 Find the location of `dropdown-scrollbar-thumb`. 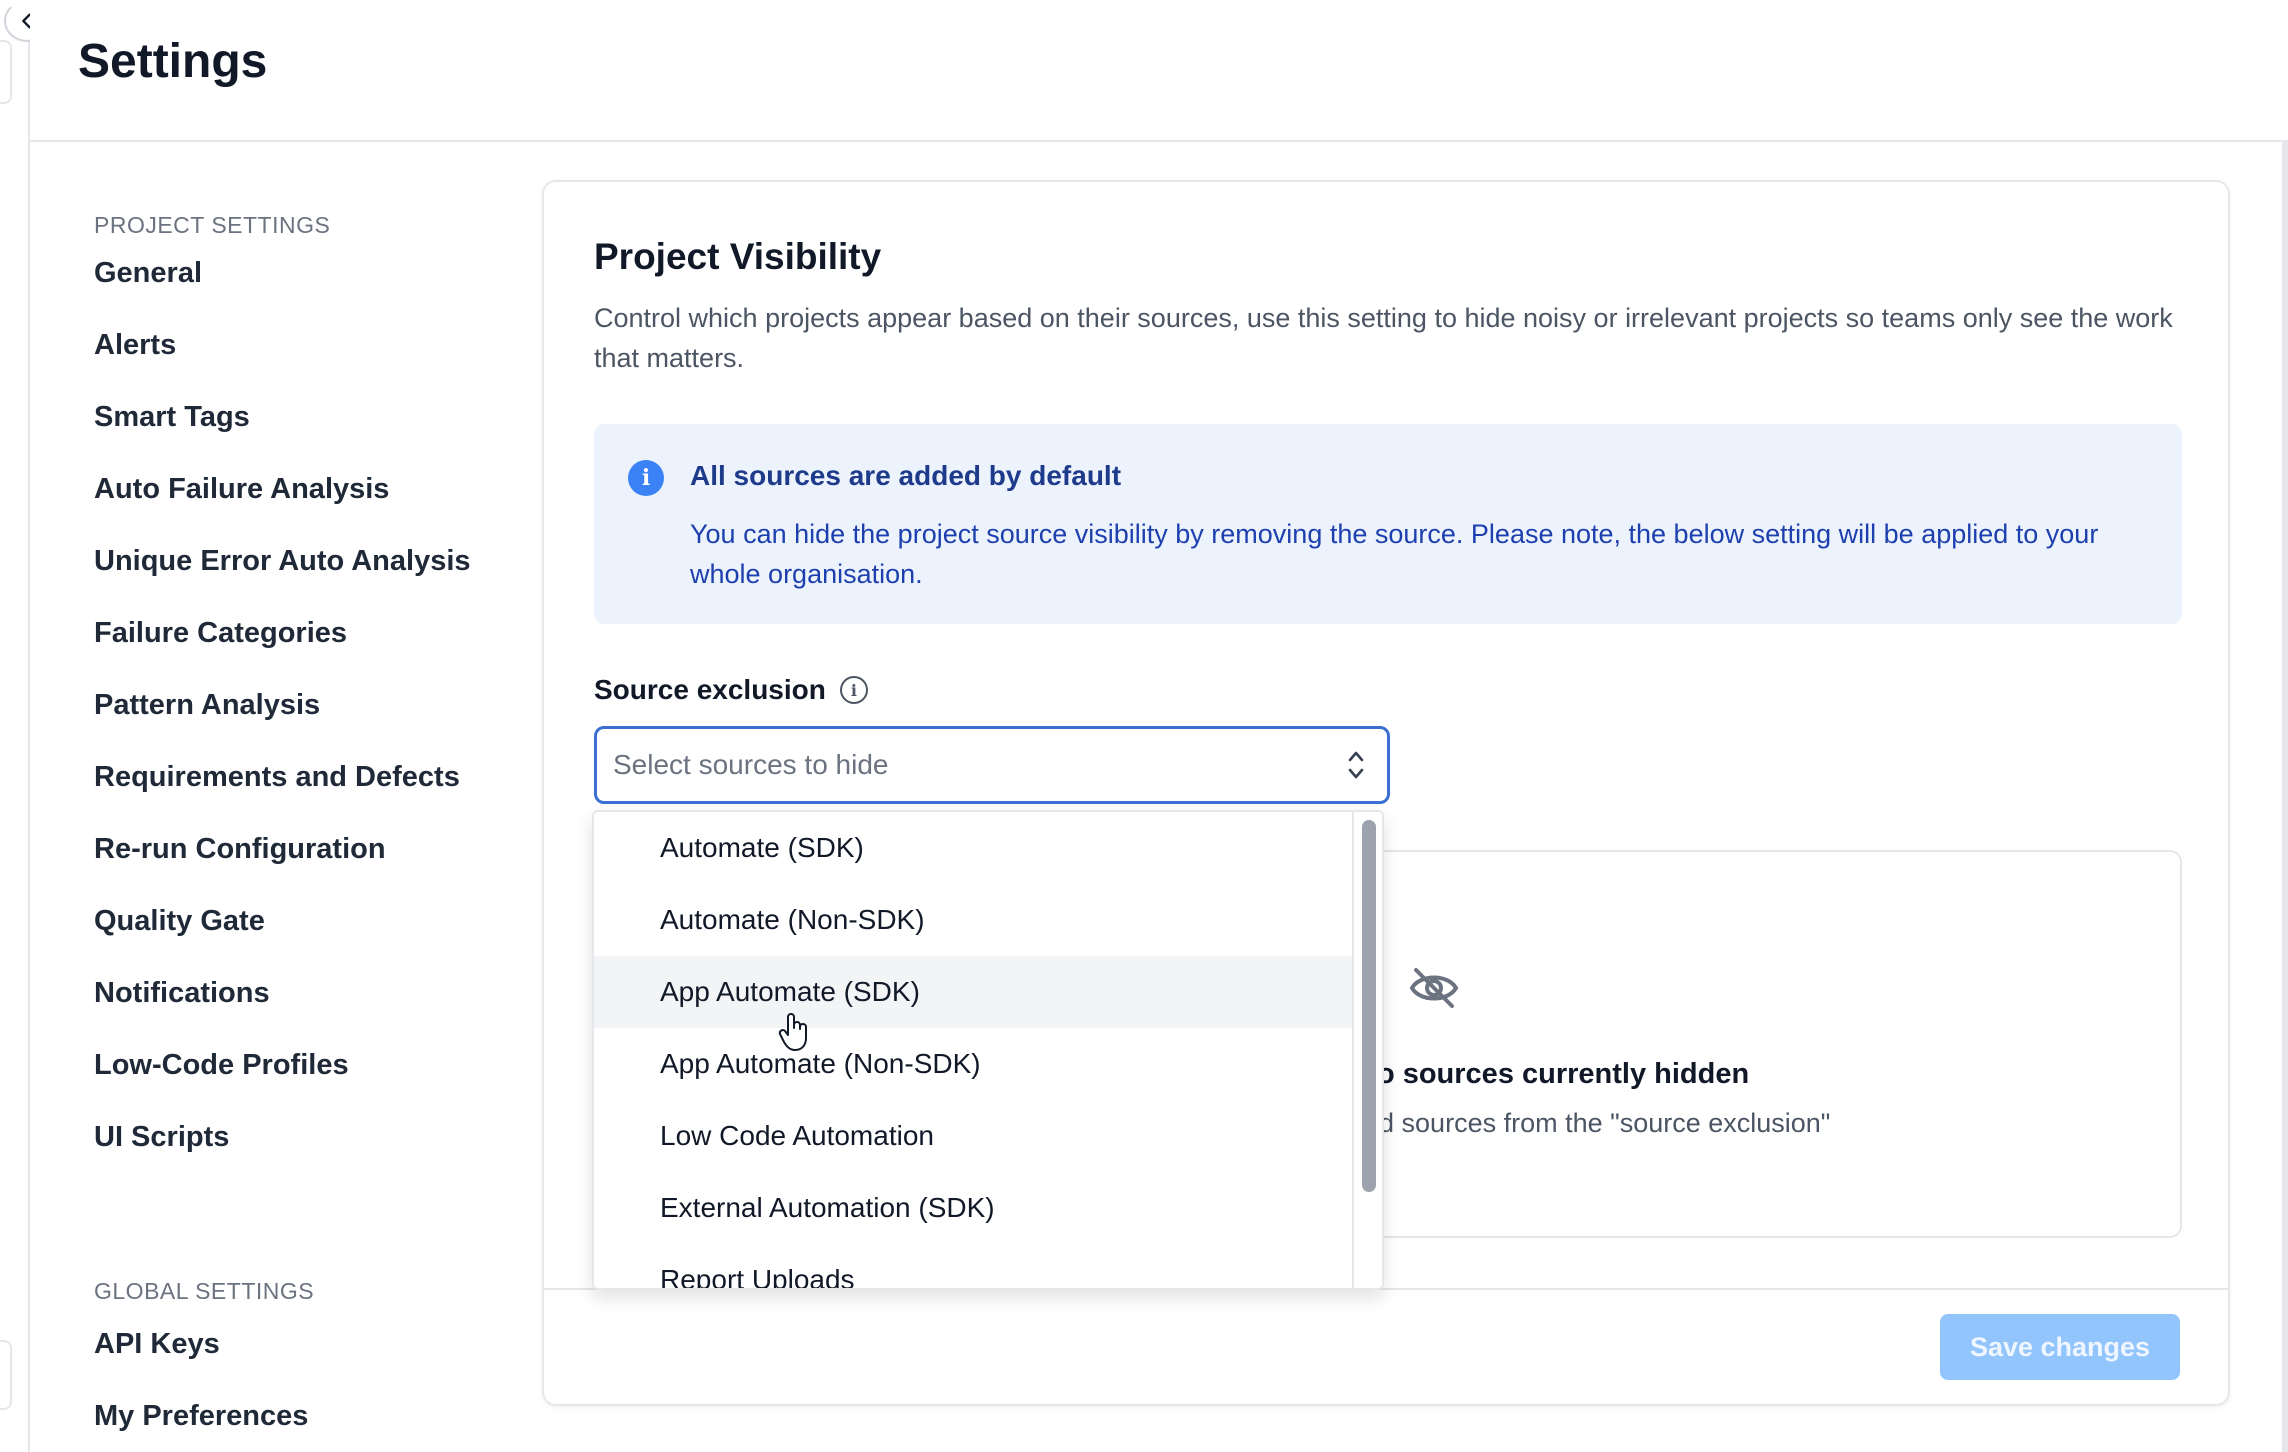

dropdown-scrollbar-thumb is located at coordinates (1369, 1006).